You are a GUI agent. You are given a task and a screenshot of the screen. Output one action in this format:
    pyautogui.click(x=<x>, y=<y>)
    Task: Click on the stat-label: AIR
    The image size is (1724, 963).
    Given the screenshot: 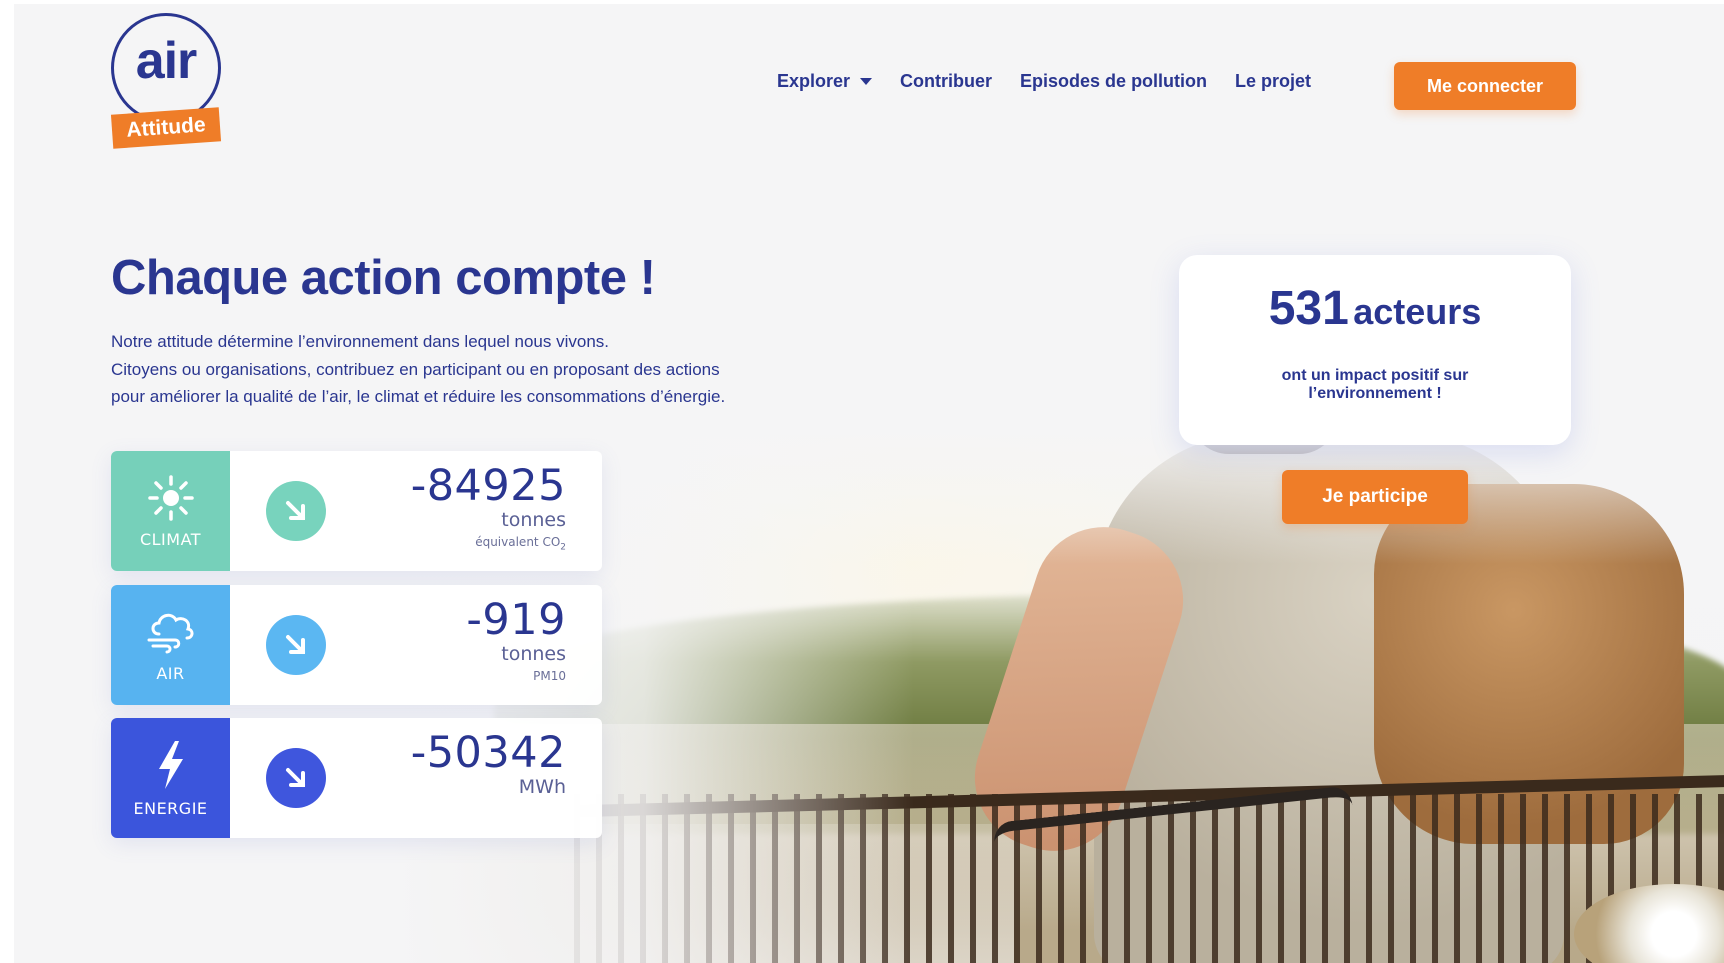 What is the action you would take?
    pyautogui.click(x=170, y=673)
    